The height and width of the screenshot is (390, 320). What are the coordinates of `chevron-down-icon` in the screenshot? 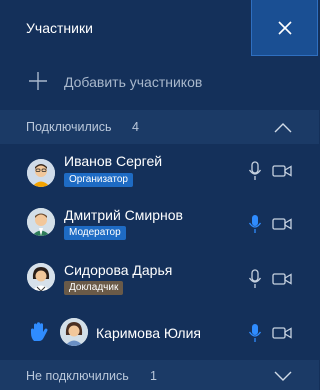 It's located at (283, 376).